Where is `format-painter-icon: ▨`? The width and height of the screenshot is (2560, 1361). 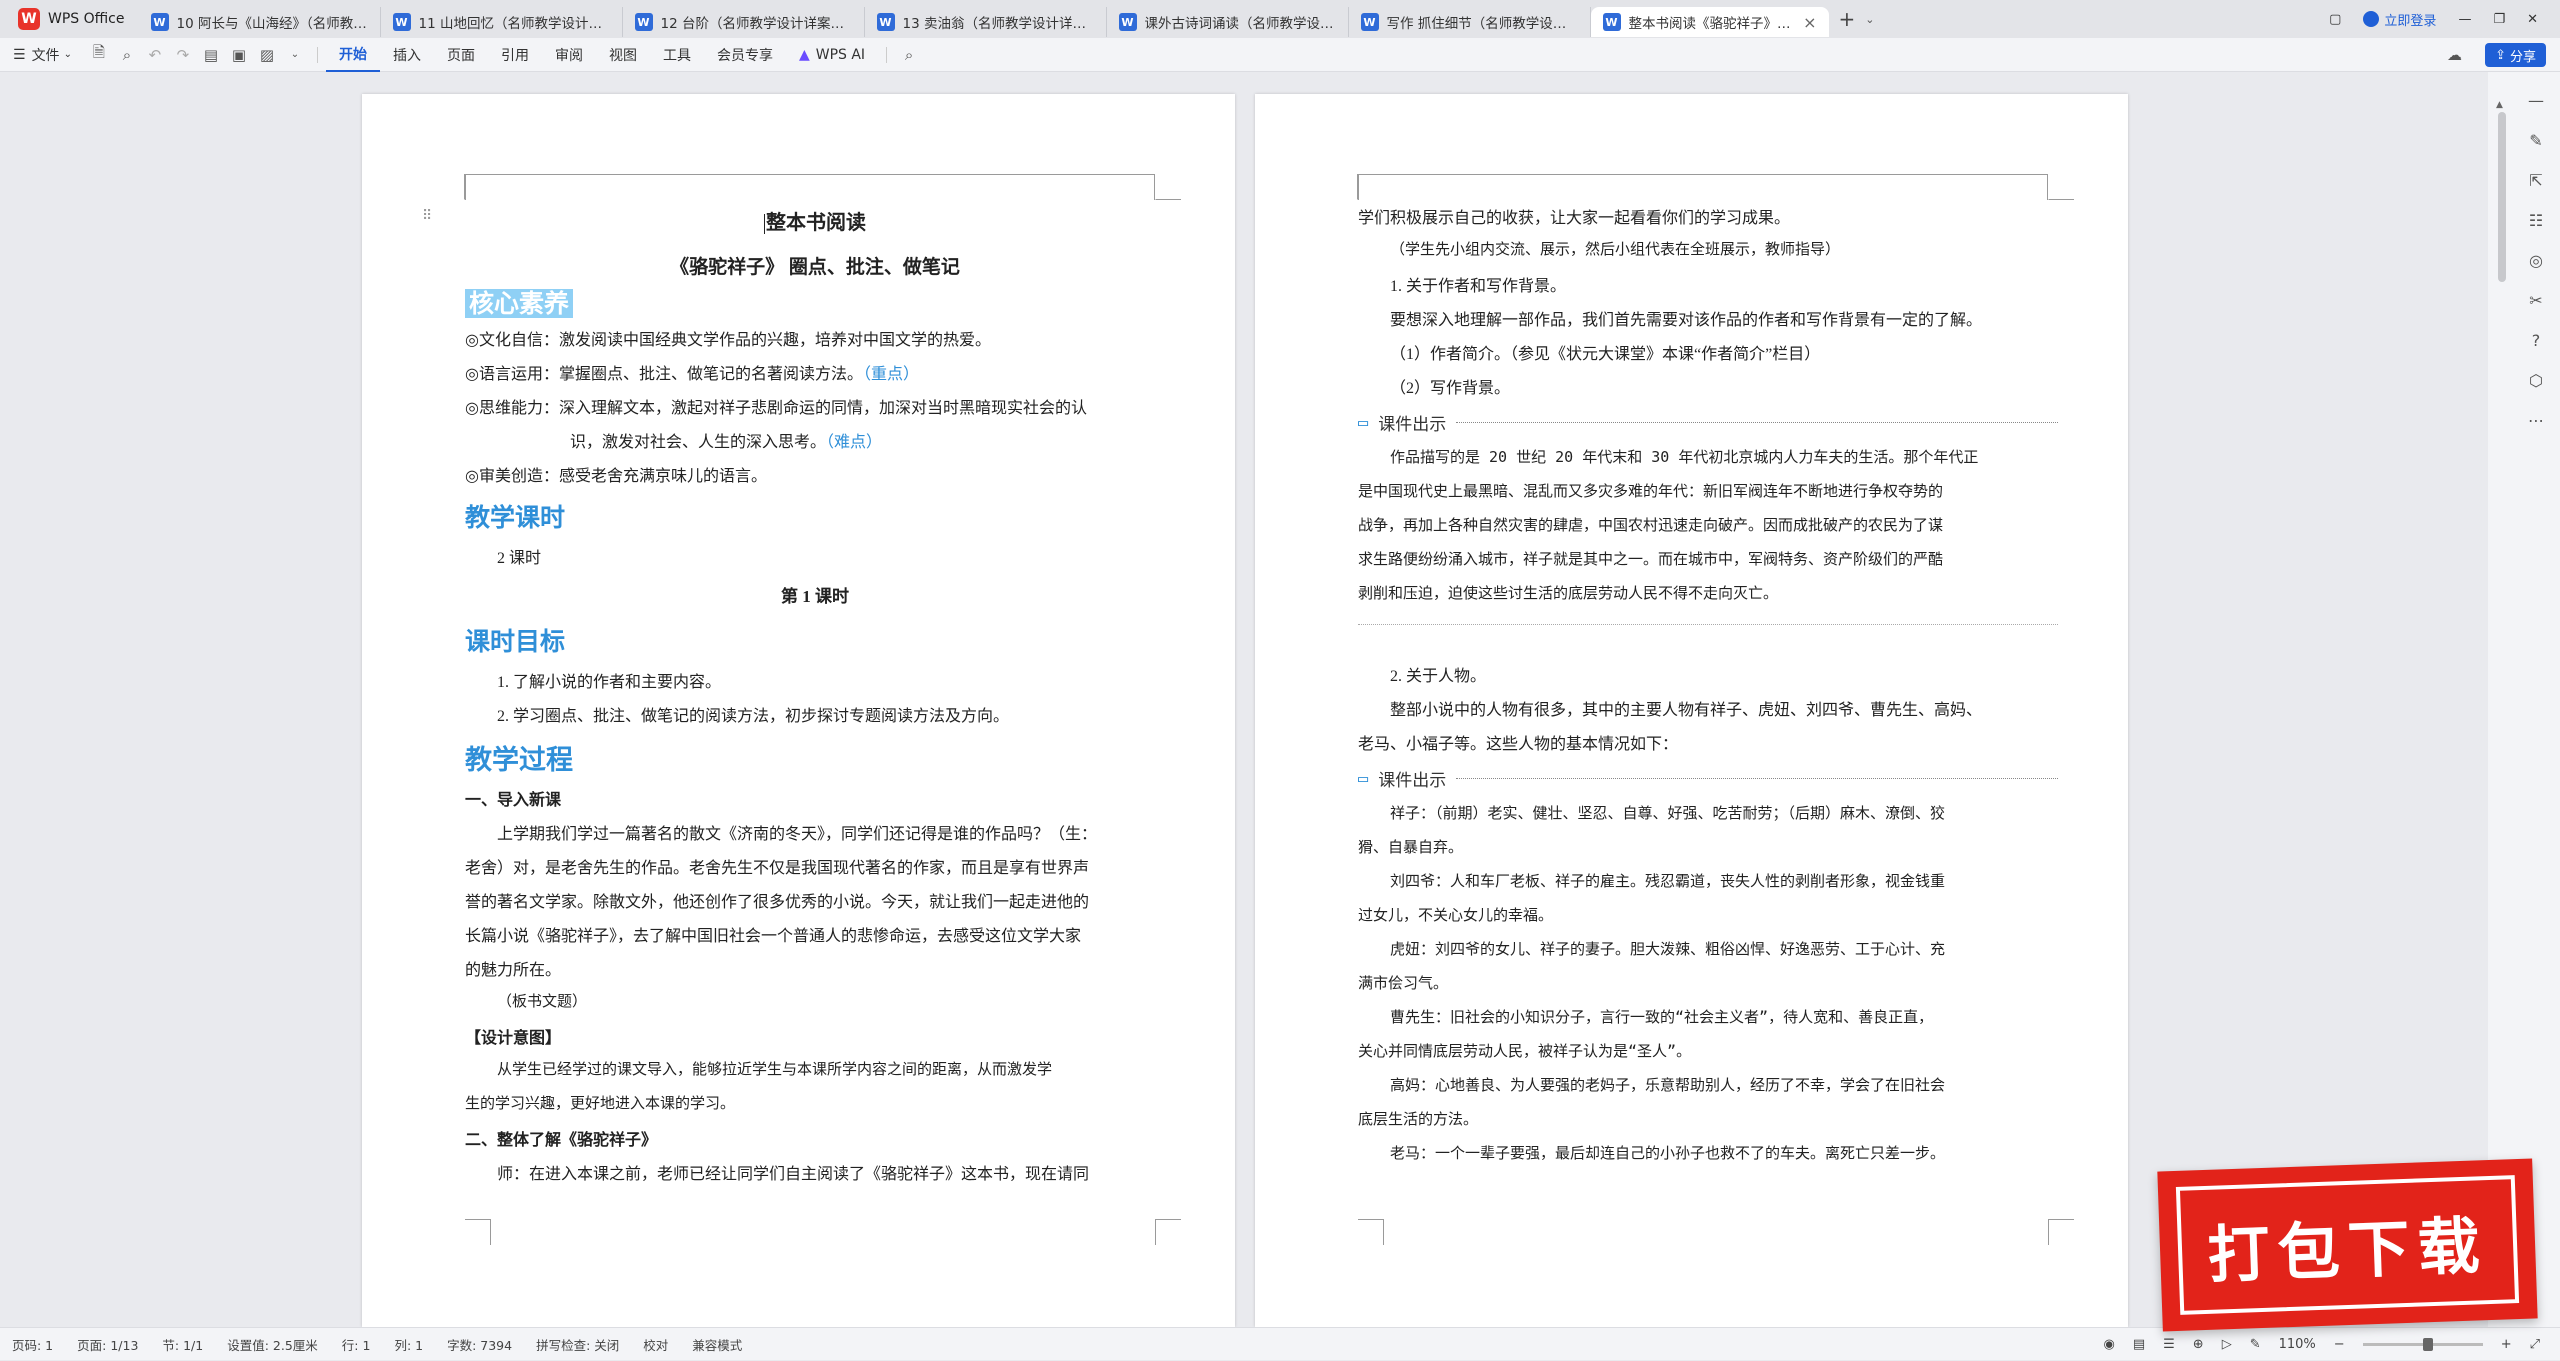 format-painter-icon: ▨ is located at coordinates (267, 55).